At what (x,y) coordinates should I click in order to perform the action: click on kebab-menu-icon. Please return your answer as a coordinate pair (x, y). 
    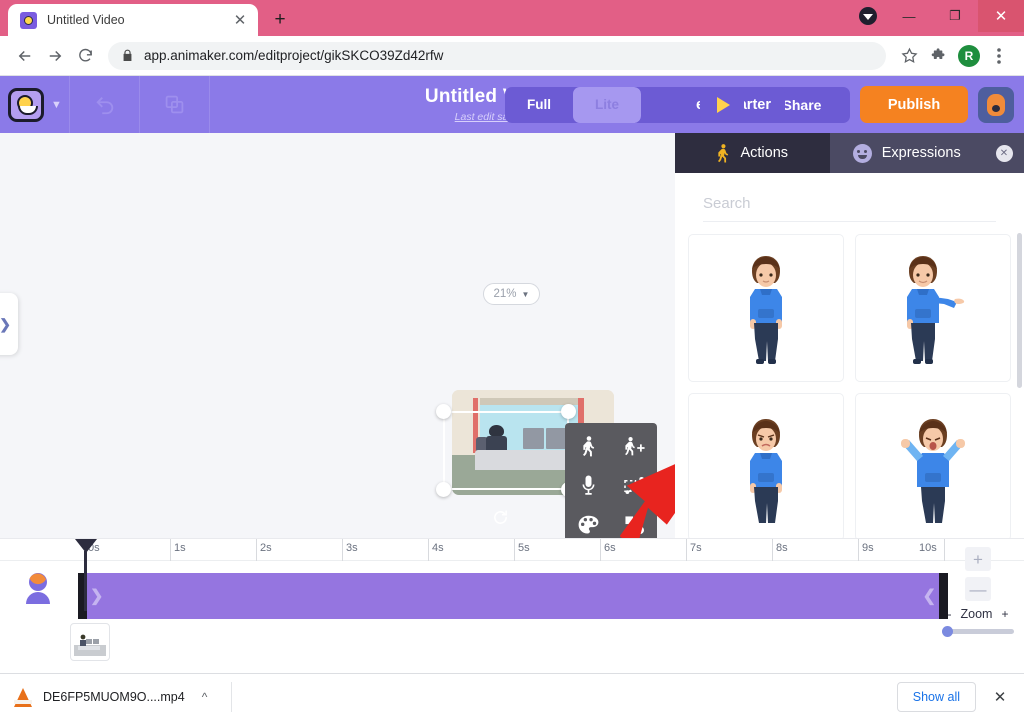
    Looking at the image, I should click on (999, 56).